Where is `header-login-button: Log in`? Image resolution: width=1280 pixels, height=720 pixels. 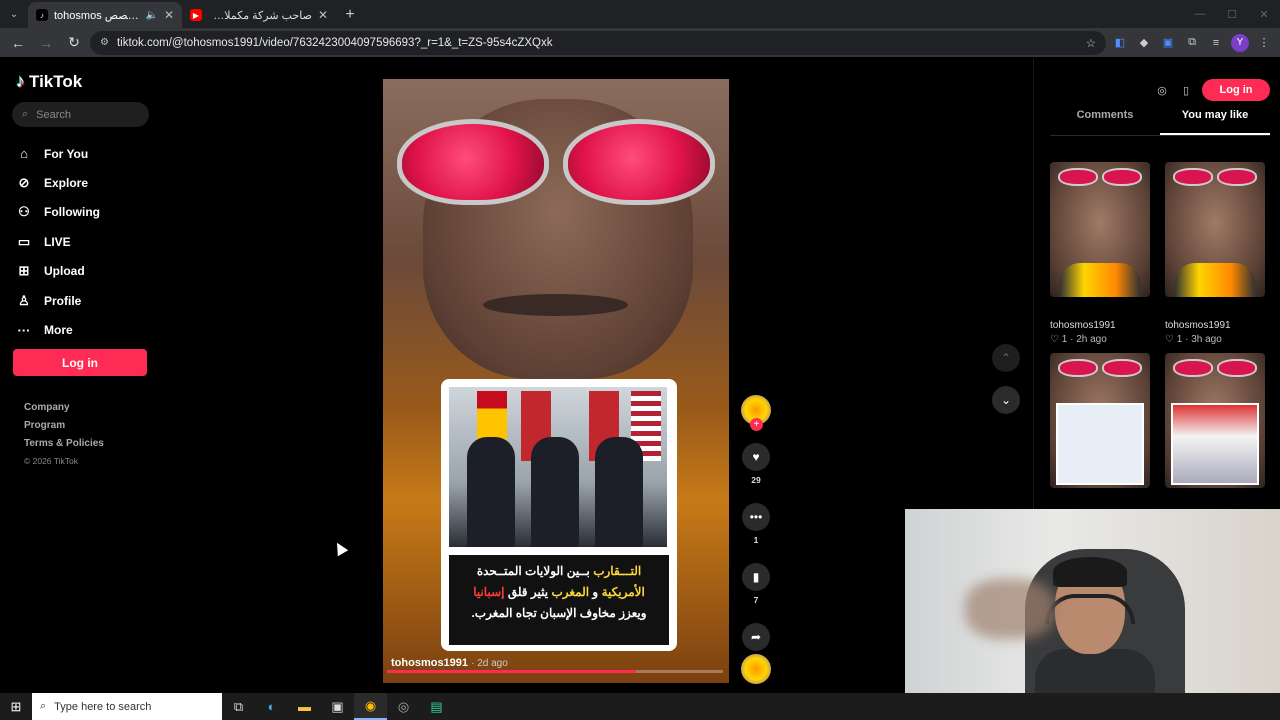
header-login-button: Log in is located at coordinates (1236, 90).